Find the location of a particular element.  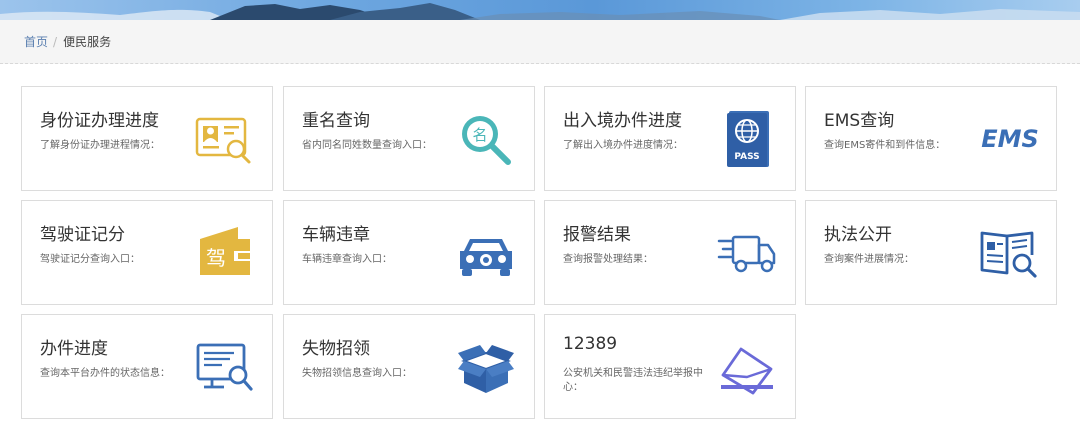

service-desc: 车辆违章查询入口： is located at coordinates (347, 259).